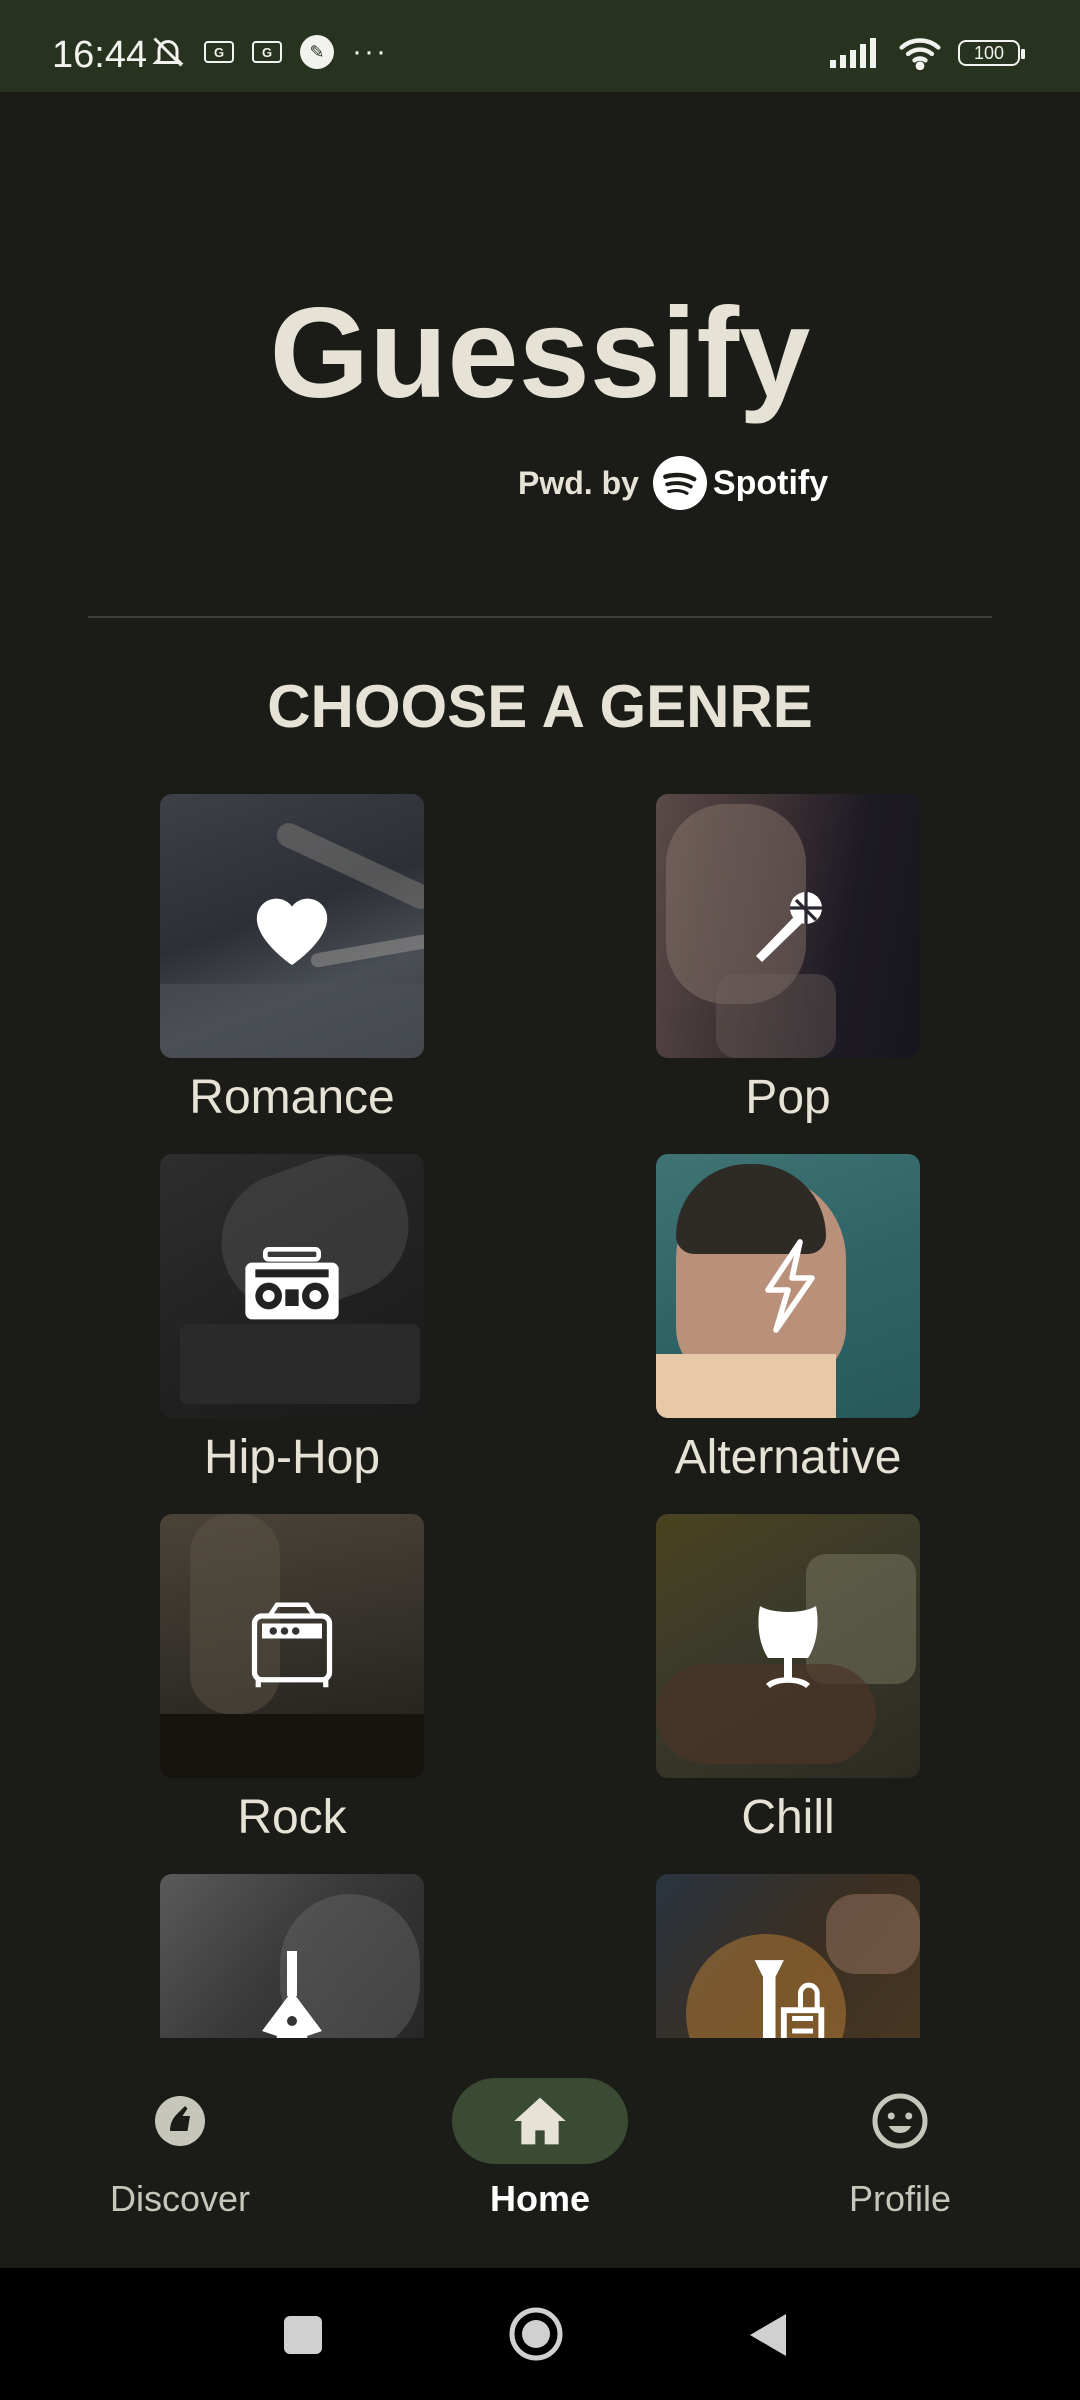  I want to click on battery-level: 100, so click(989, 52).